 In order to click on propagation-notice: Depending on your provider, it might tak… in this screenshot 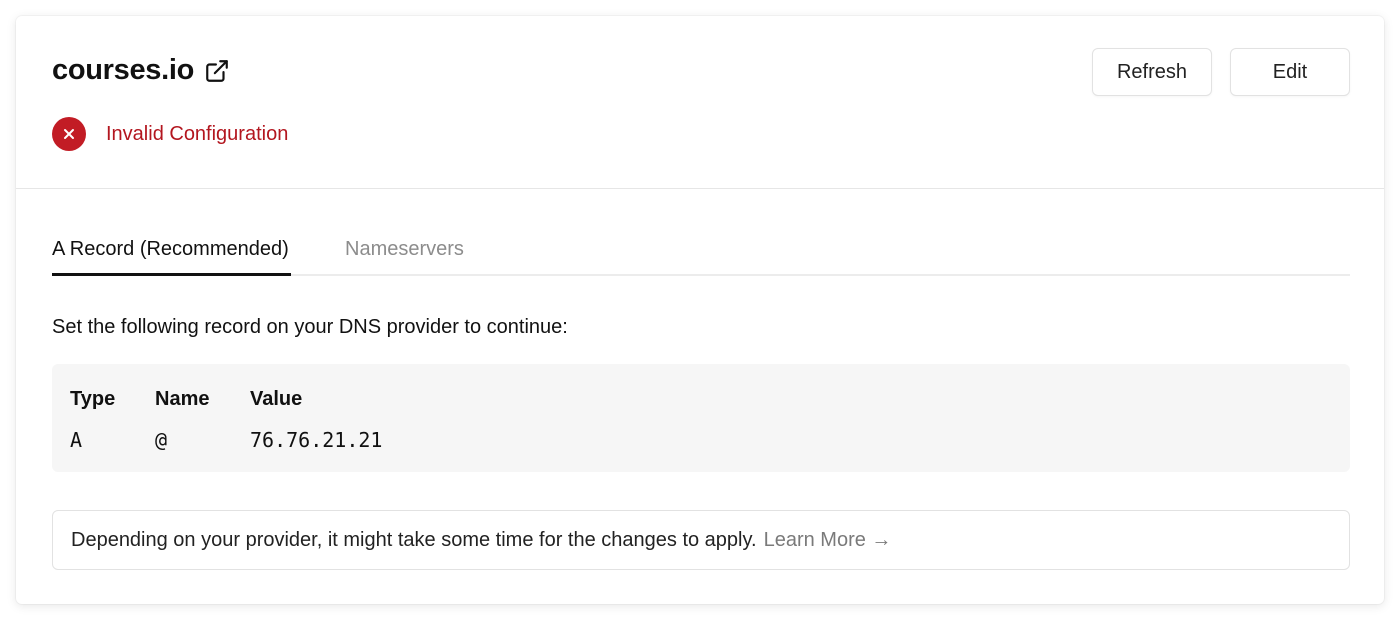, I will do `click(701, 540)`.